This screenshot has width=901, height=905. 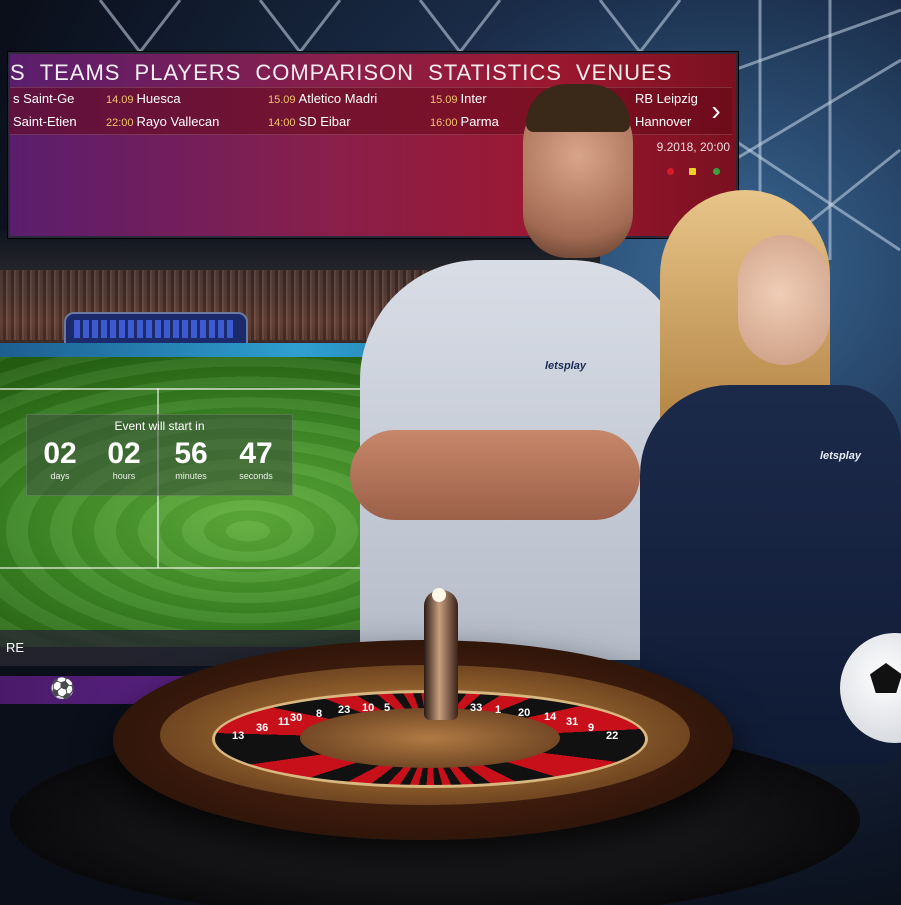 I want to click on hours-label: hours, so click(x=124, y=476).